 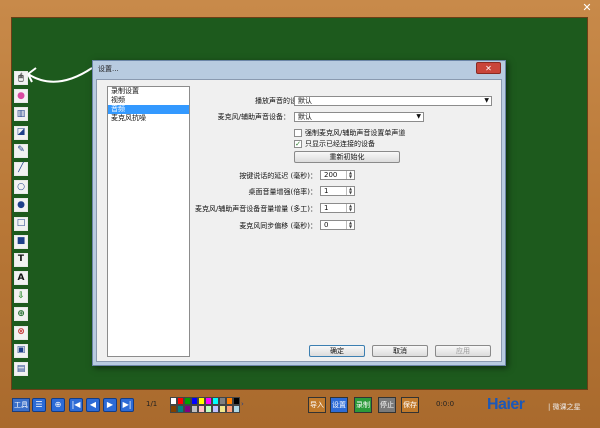 I want to click on next-page-icon: ▶, so click(x=110, y=405).